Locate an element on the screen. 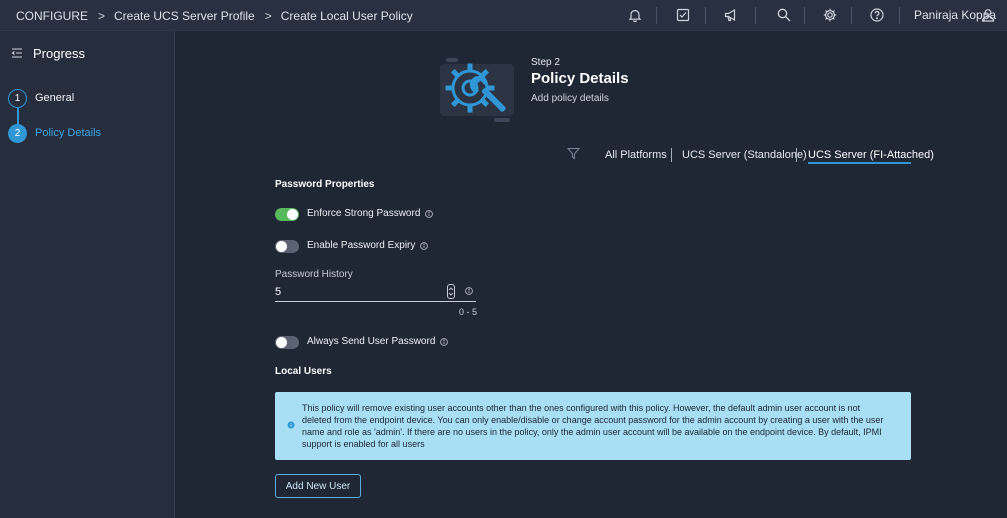  always-send-user-password-toggle is located at coordinates (287, 342).